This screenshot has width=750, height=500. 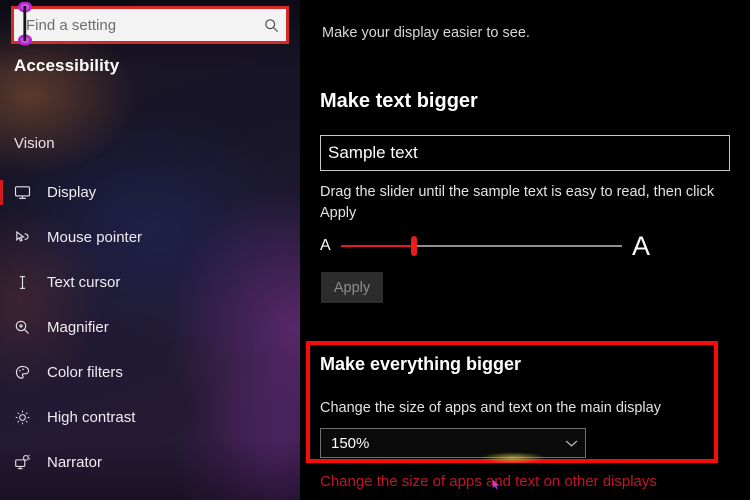 What do you see at coordinates (571, 443) in the screenshot?
I see `chevron-down-icon` at bounding box center [571, 443].